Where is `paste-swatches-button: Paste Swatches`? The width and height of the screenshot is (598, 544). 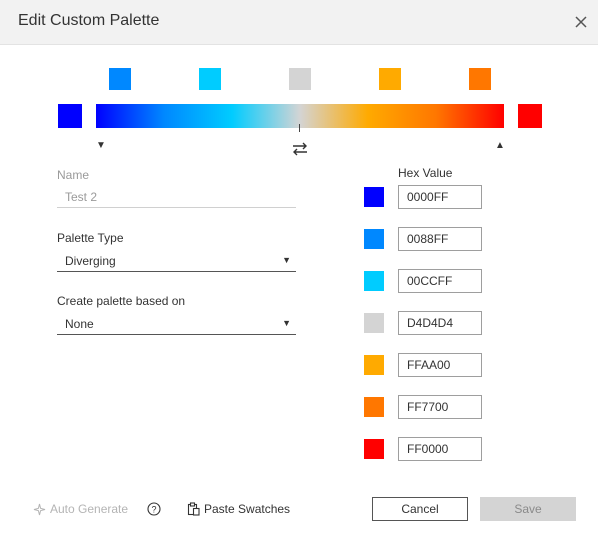 paste-swatches-button: Paste Swatches is located at coordinates (238, 509).